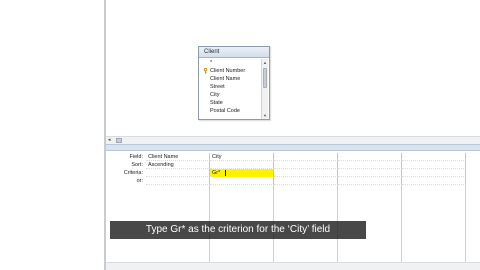 This screenshot has width=480, height=270. Describe the element at coordinates (231, 95) in the screenshot. I see `field-list-item: City` at that location.